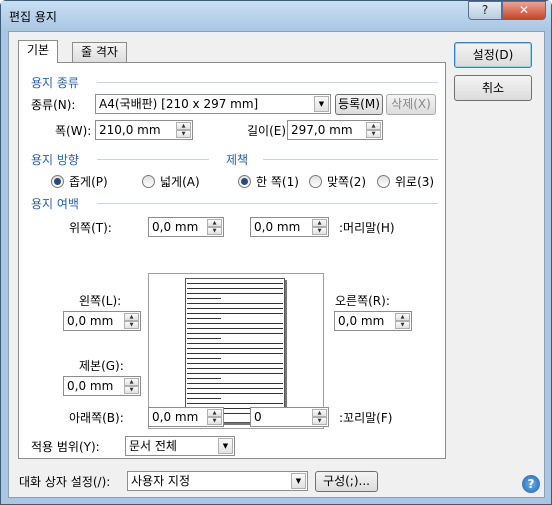 Image resolution: width=552 pixels, height=505 pixels. I want to click on margin-left-input: 0,0 mm ▲ ▼, so click(102, 321).